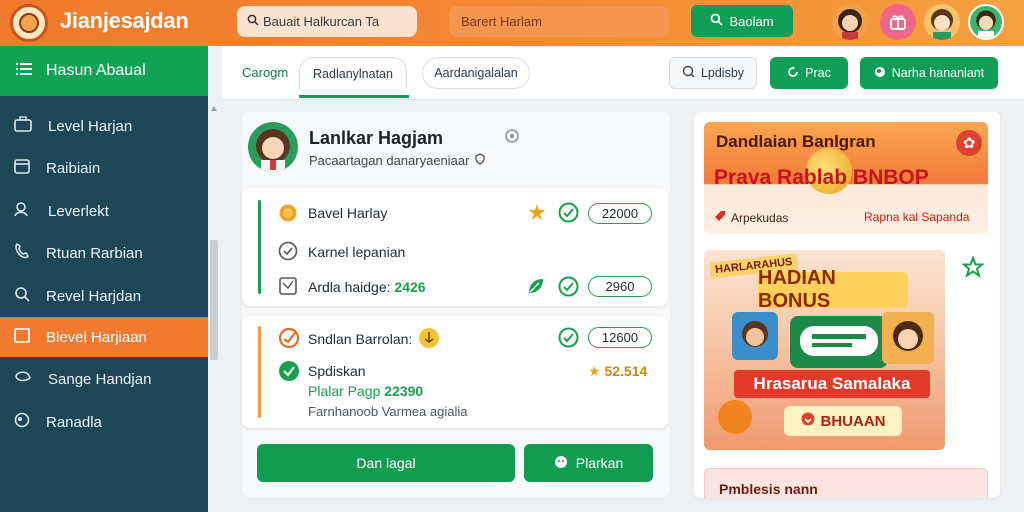  I want to click on sidebar-item-level-harjan: Level Harjan, so click(104, 126).